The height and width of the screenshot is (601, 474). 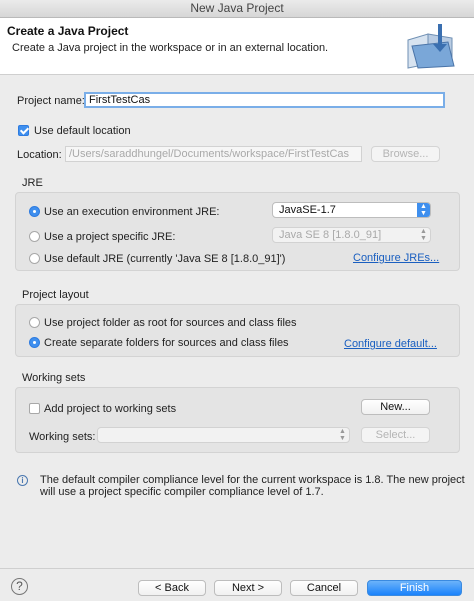 I want to click on layout-root-folder-radio, so click(x=34, y=322).